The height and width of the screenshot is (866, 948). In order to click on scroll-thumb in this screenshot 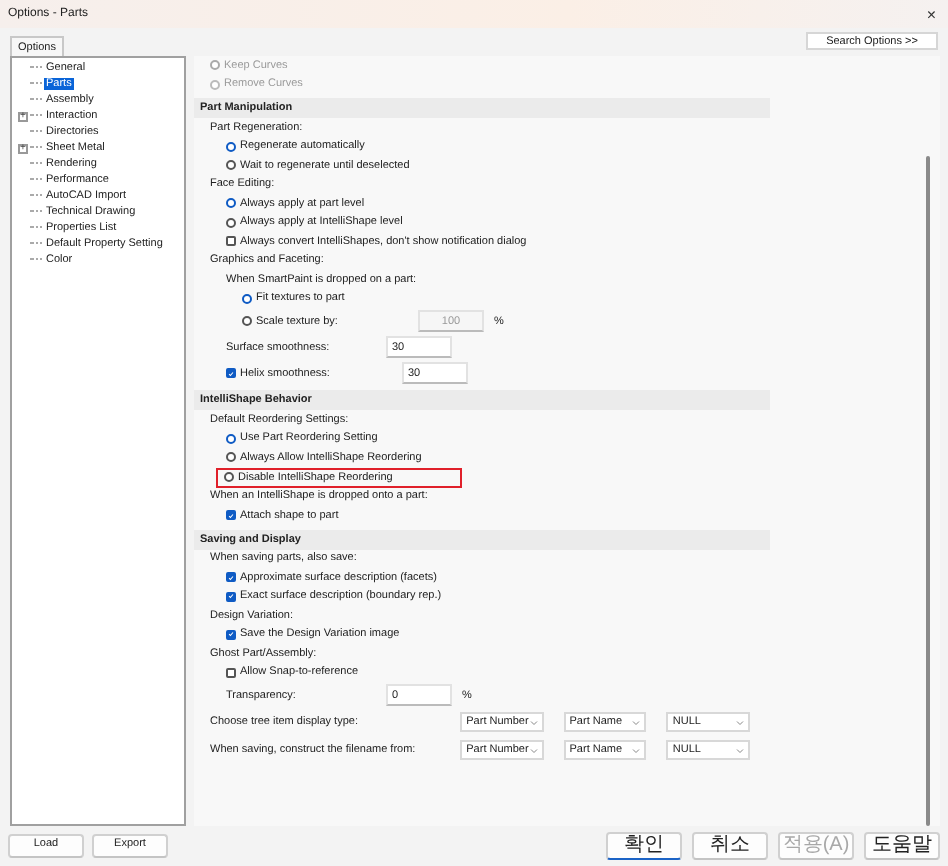, I will do `click(928, 491)`.